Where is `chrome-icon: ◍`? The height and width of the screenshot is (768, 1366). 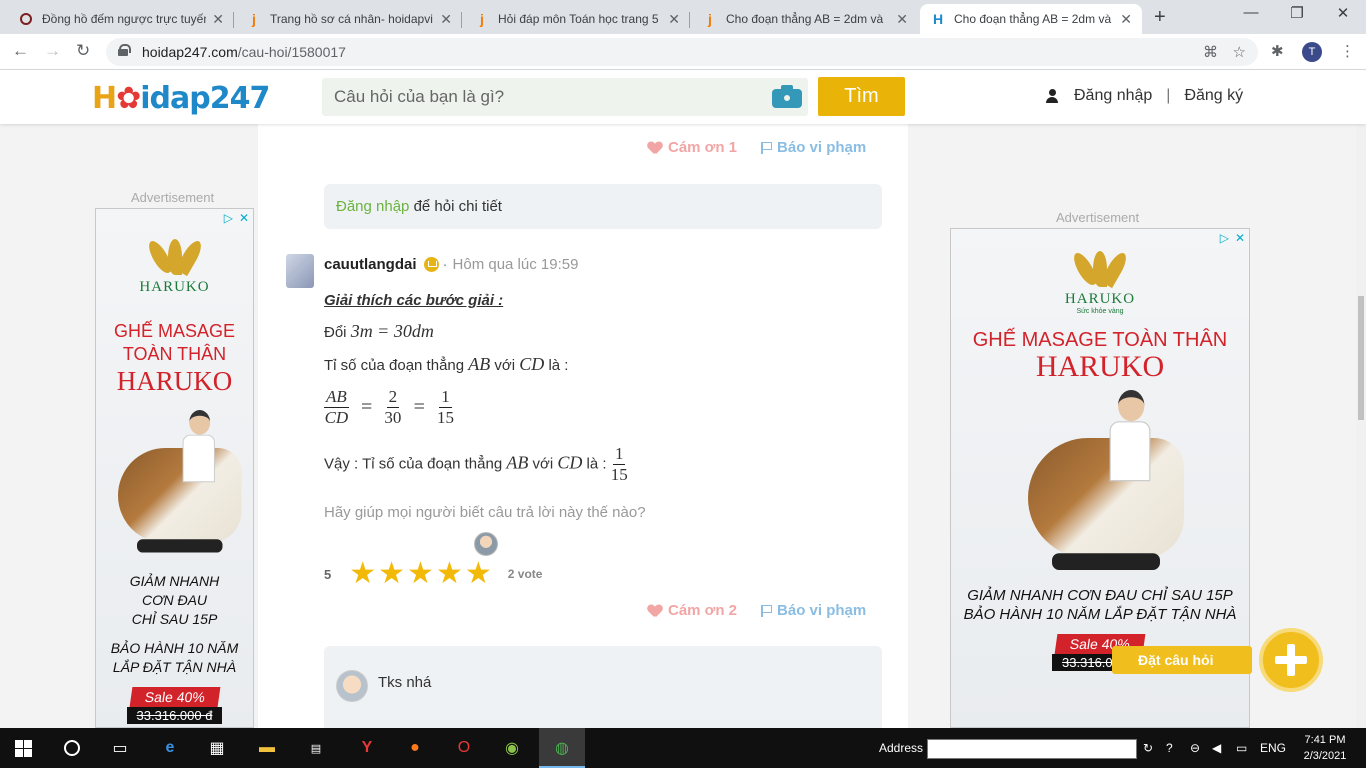 chrome-icon: ◍ is located at coordinates (562, 748).